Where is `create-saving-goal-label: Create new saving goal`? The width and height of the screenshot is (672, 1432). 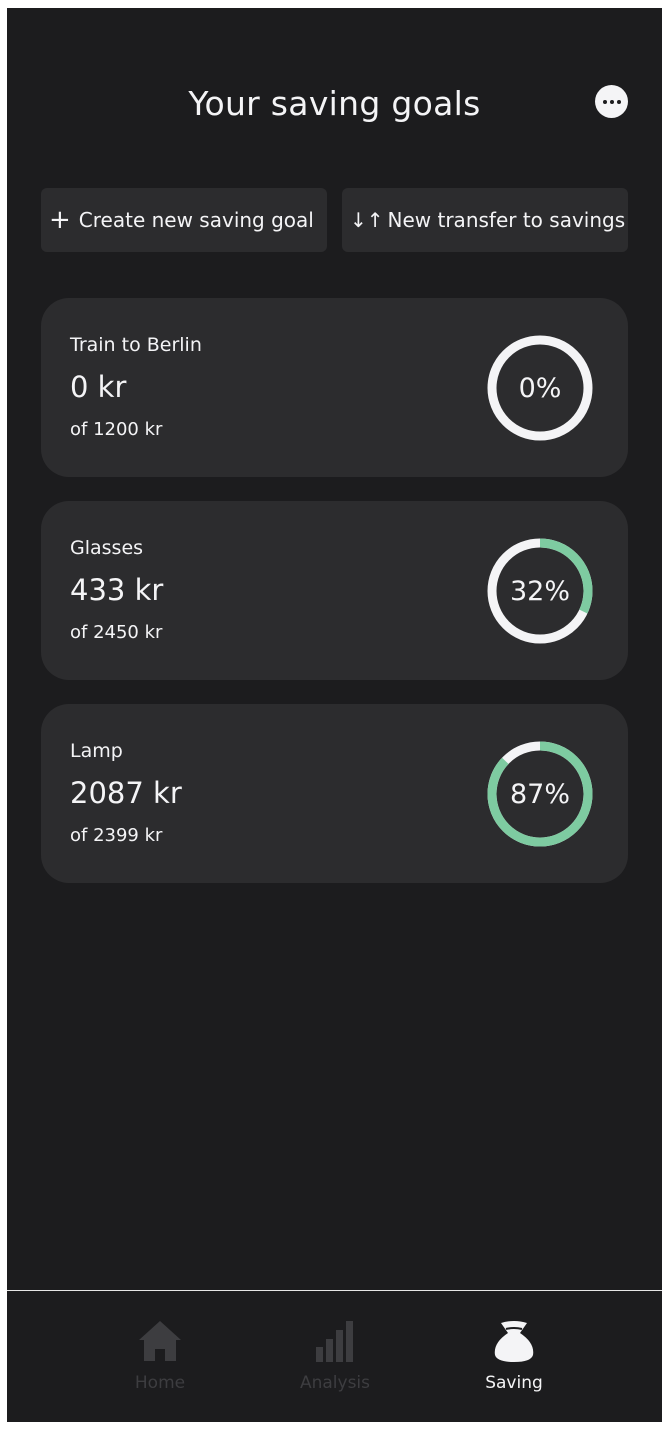
create-saving-goal-label: Create new saving goal is located at coordinates (196, 220).